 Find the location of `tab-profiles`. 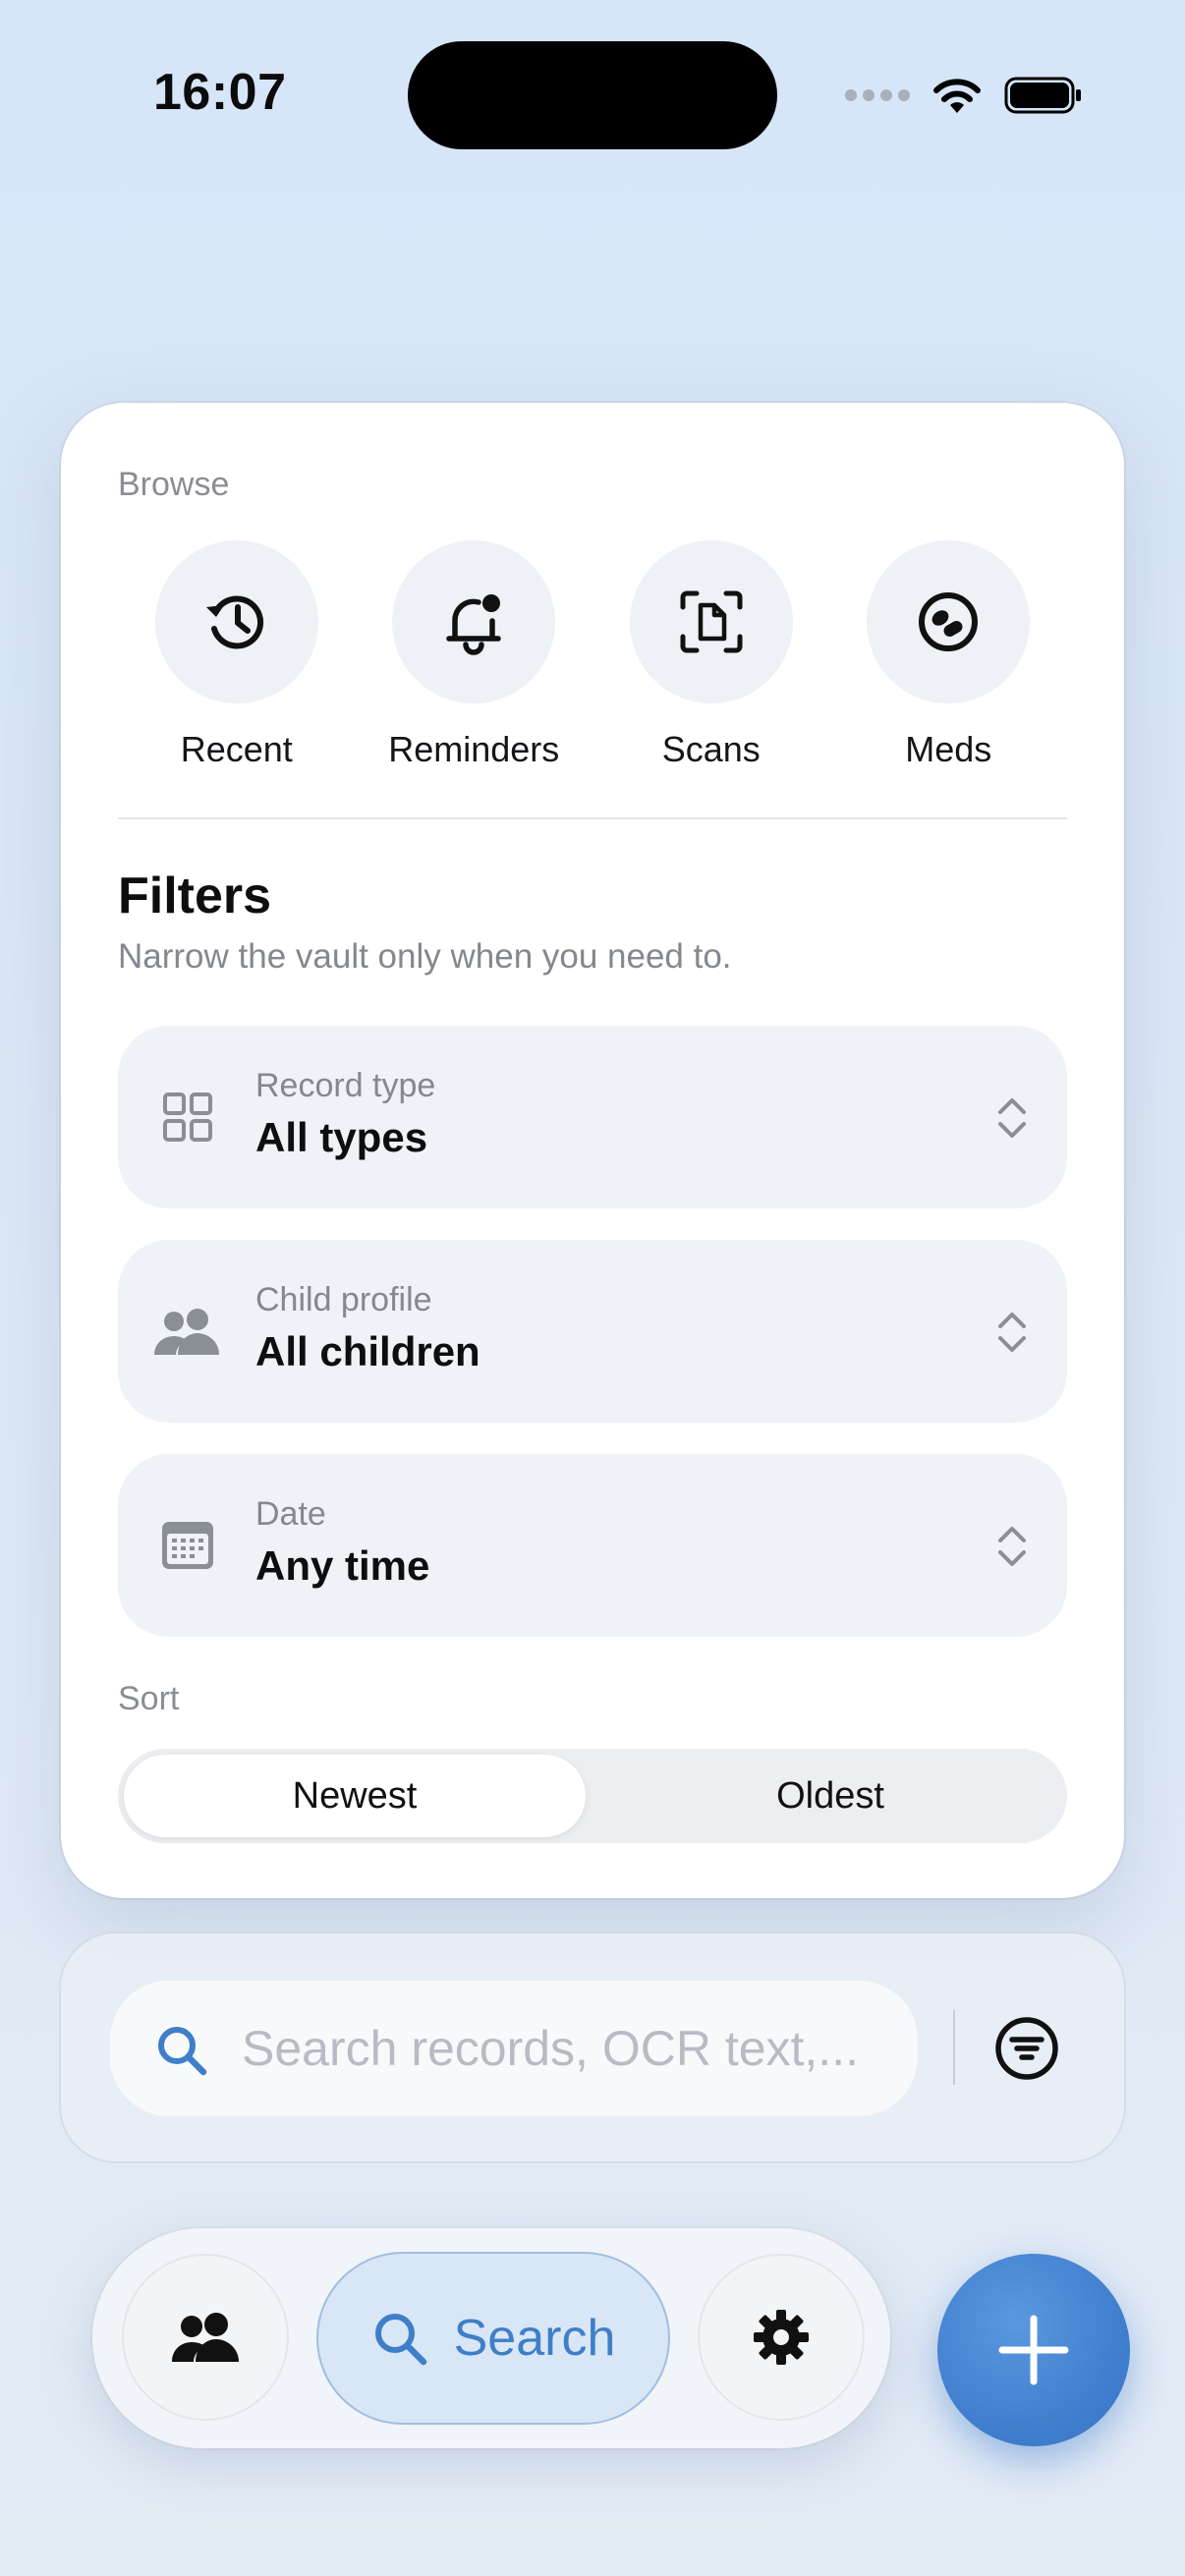

tab-profiles is located at coordinates (206, 2337).